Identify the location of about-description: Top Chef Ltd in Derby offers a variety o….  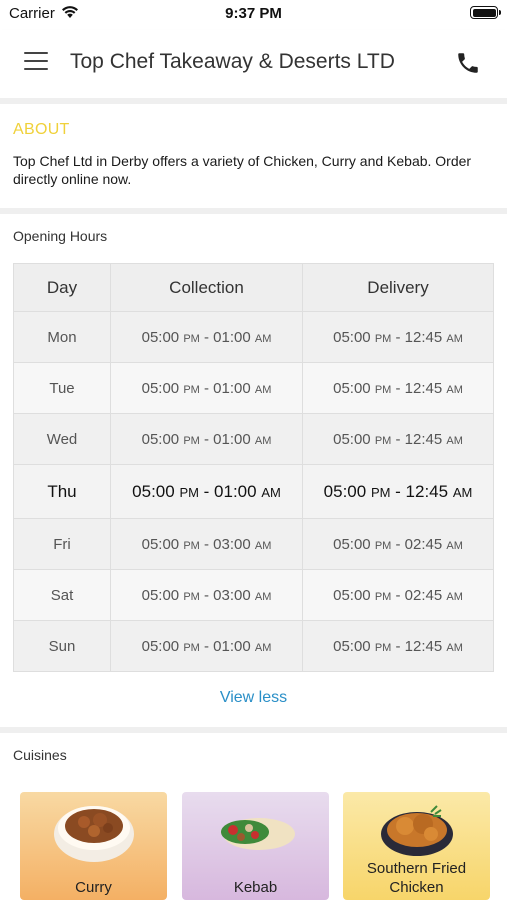
(242, 170).